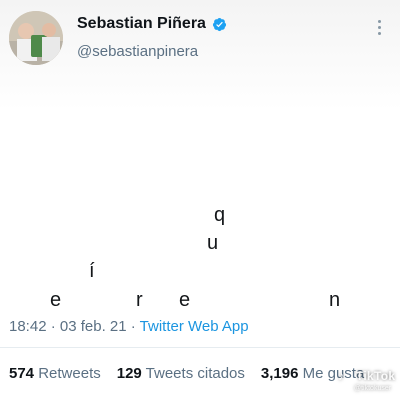 The height and width of the screenshot is (400, 400). I want to click on divider, so click(200, 347).